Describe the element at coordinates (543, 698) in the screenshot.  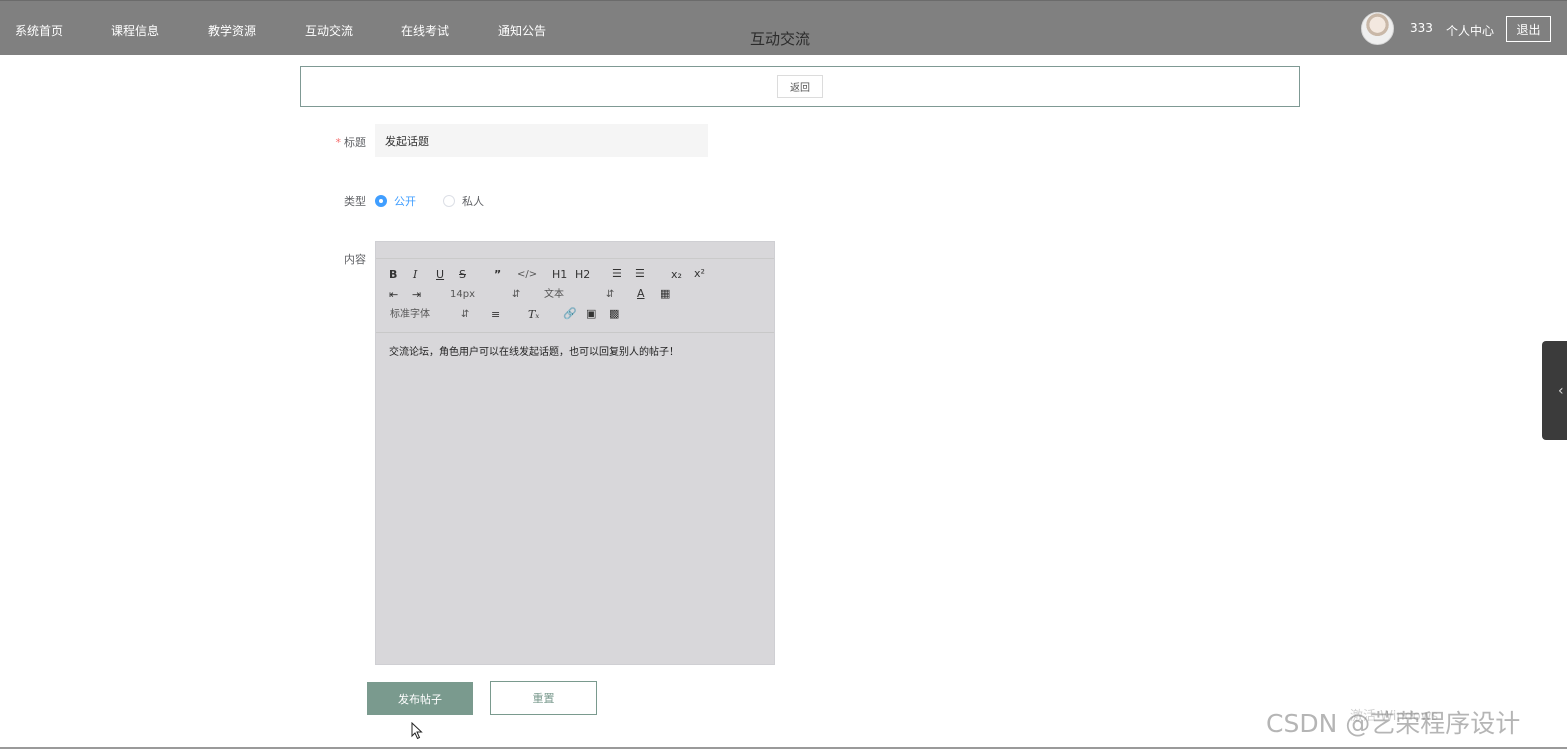
I see `reset-button: 重置` at that location.